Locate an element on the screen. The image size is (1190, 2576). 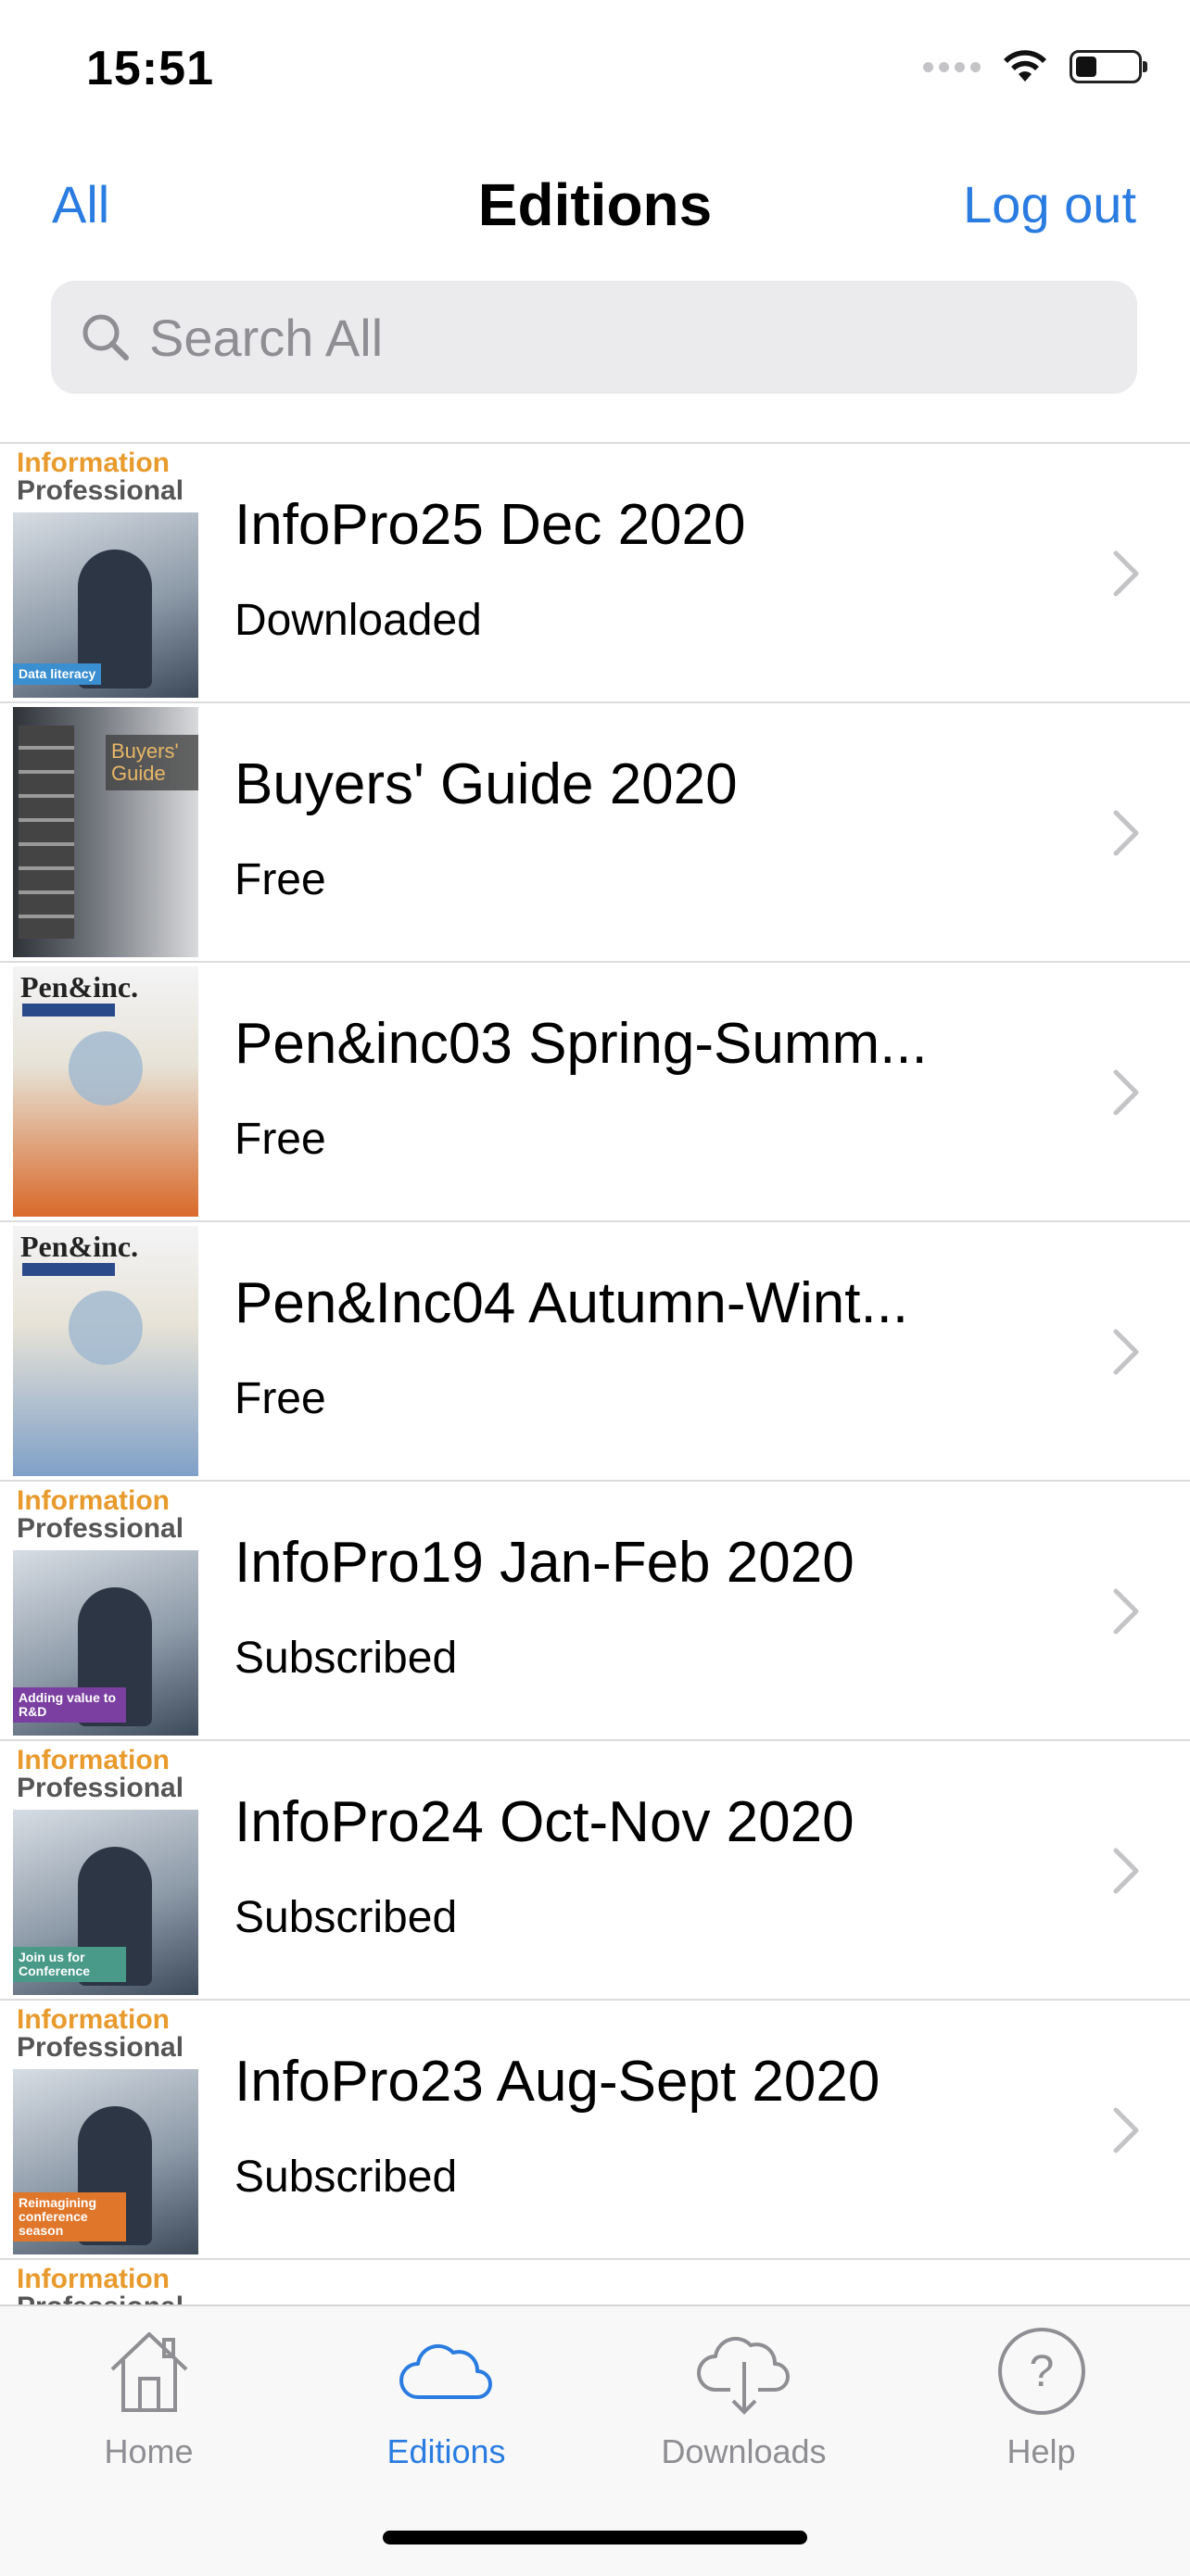
navigation-bar: All Editions Log out is located at coordinates (595, 208).